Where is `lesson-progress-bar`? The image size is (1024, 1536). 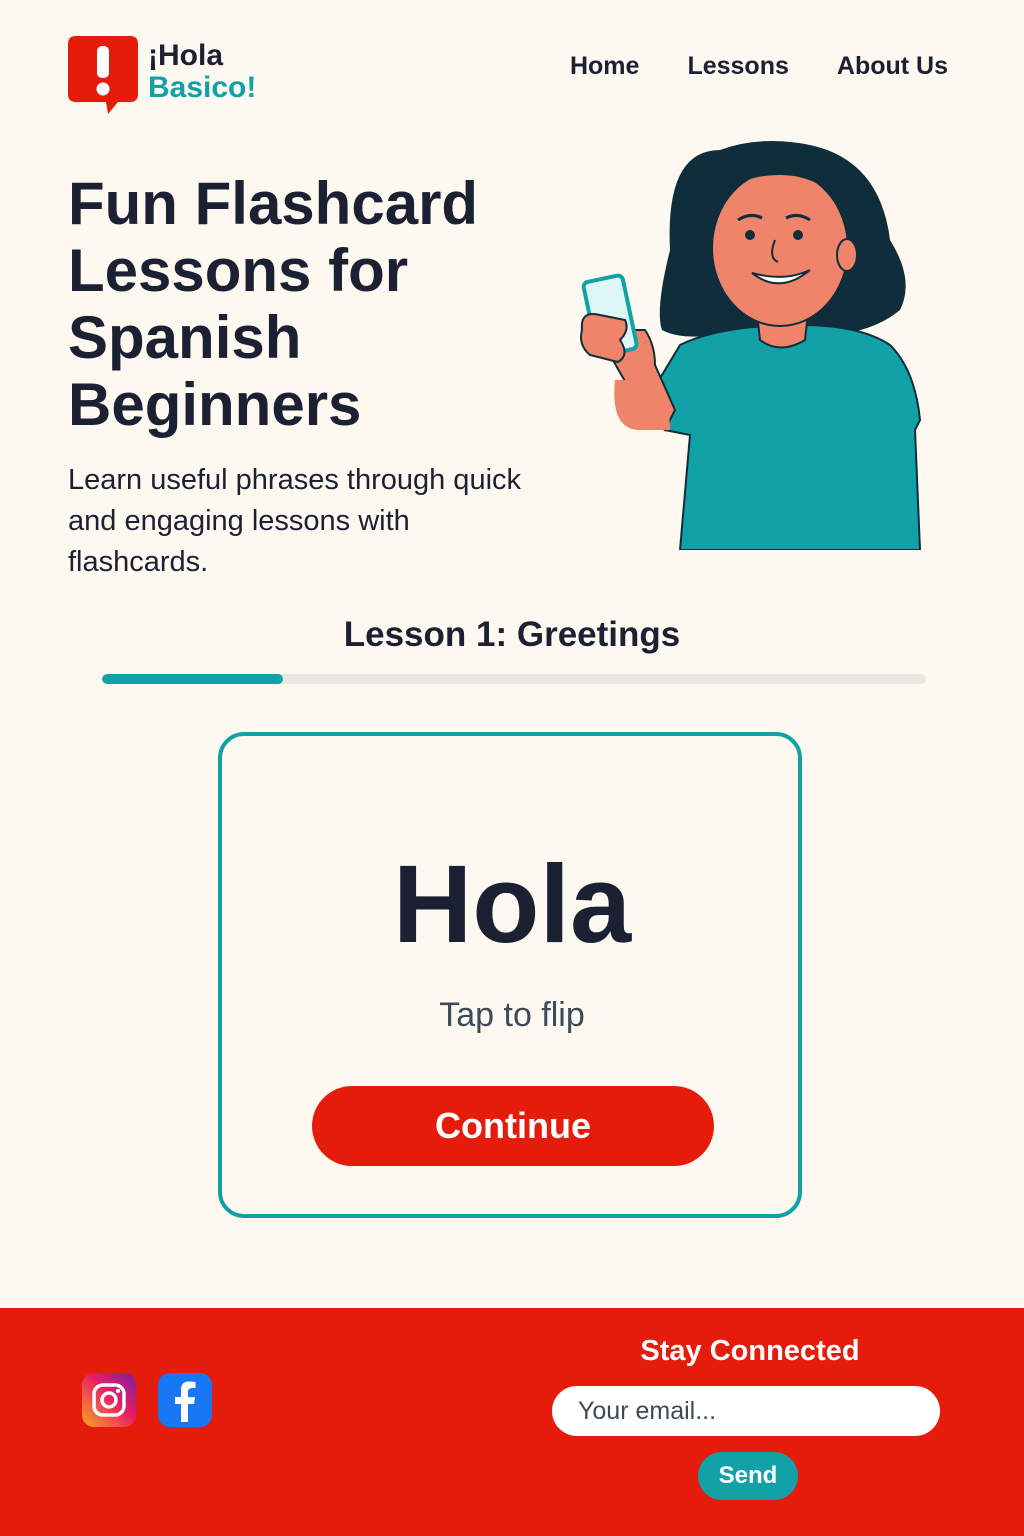 lesson-progress-bar is located at coordinates (514, 679).